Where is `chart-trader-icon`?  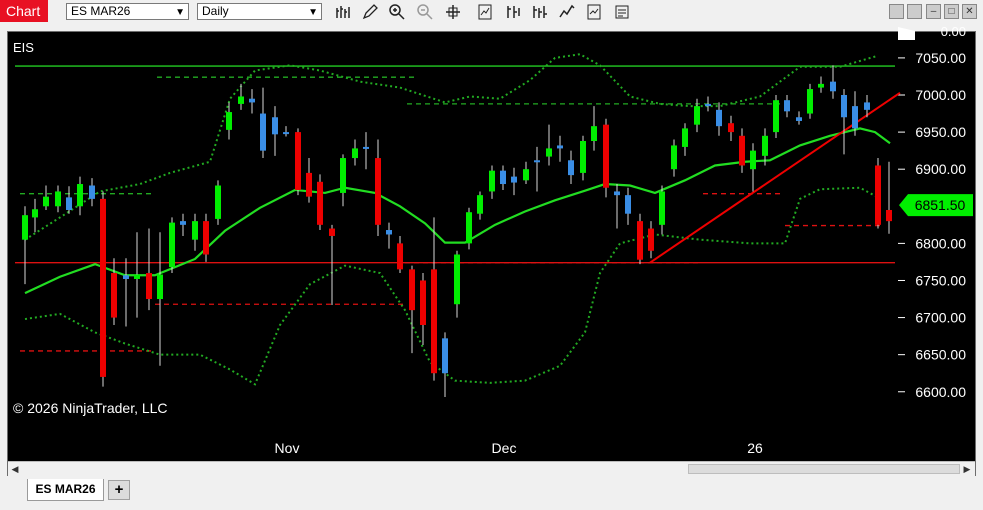 chart-trader-icon is located at coordinates (540, 12).